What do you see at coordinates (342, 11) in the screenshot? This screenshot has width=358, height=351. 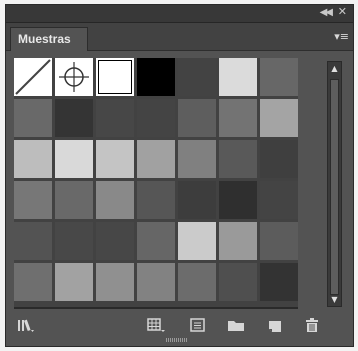 I see `close-icon: ✕` at bounding box center [342, 11].